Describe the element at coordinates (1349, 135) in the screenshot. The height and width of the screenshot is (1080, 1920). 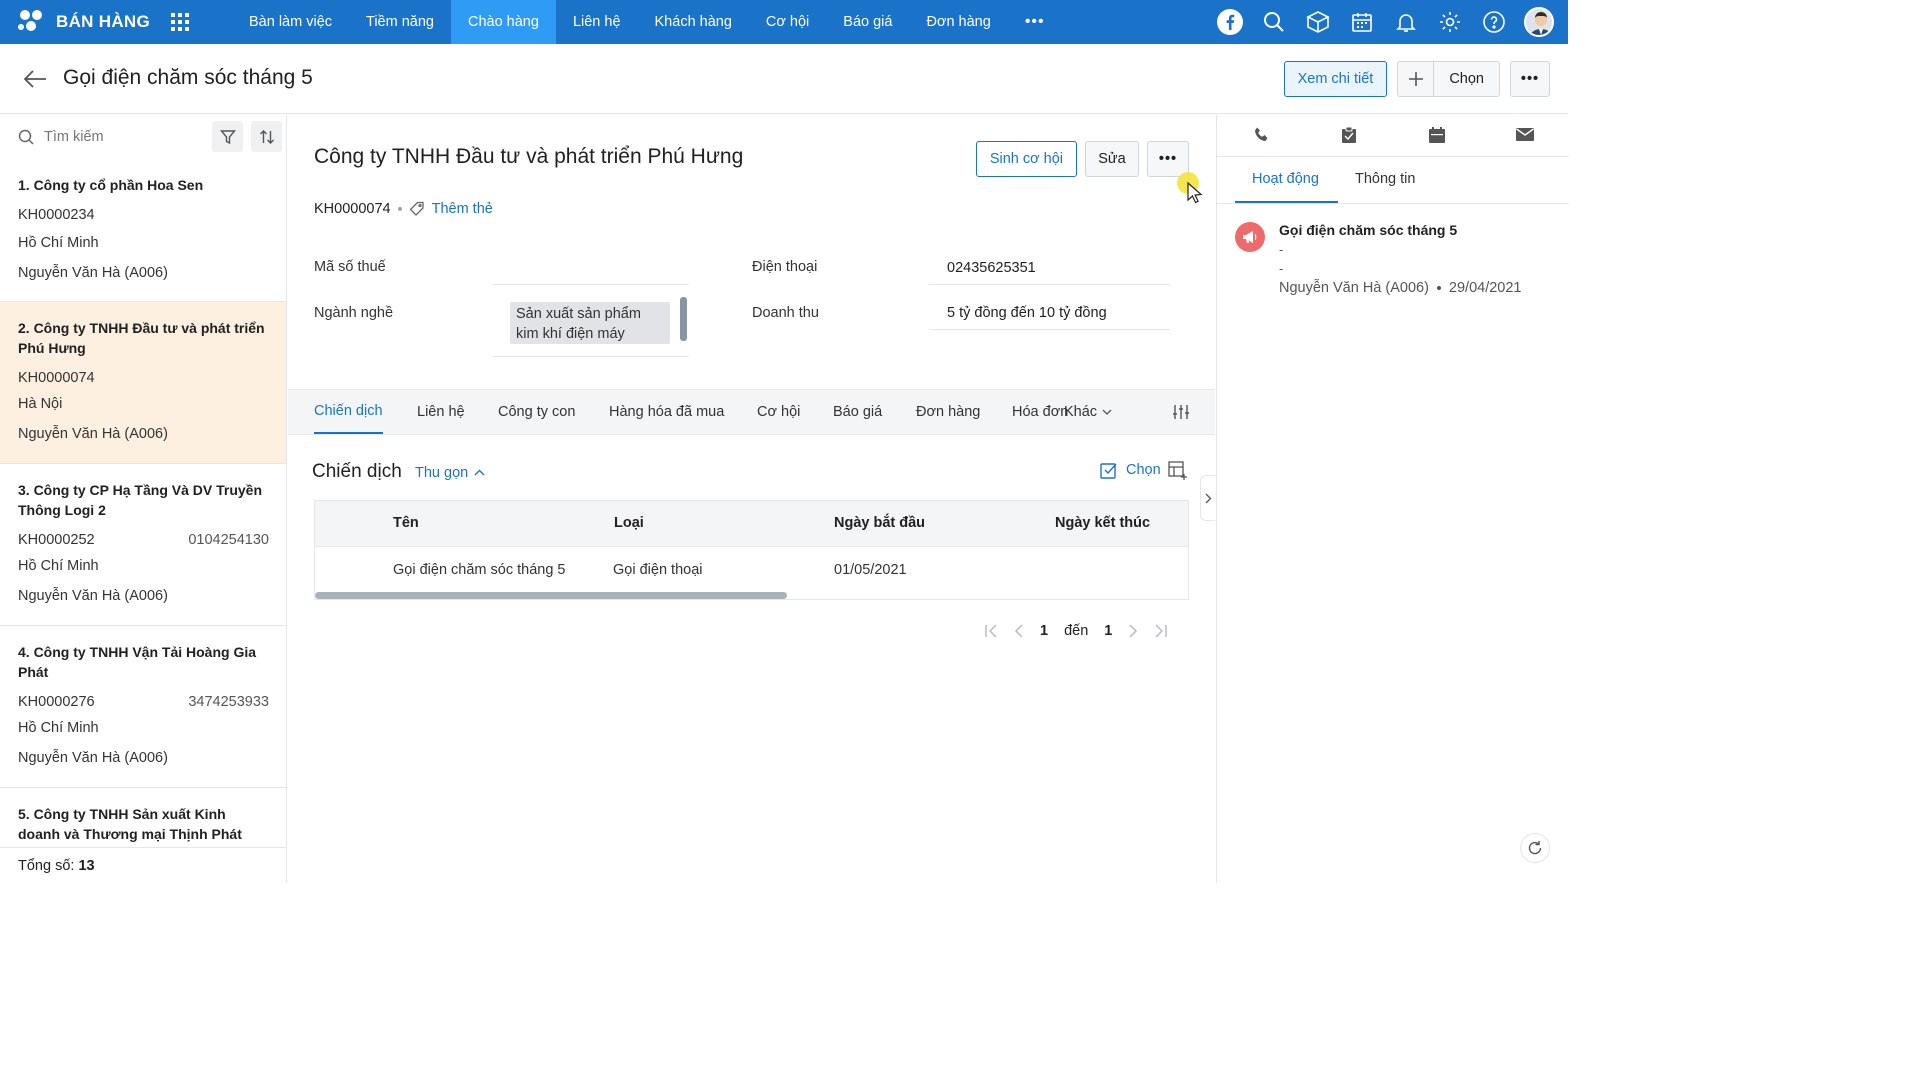
I see `task-icon` at that location.